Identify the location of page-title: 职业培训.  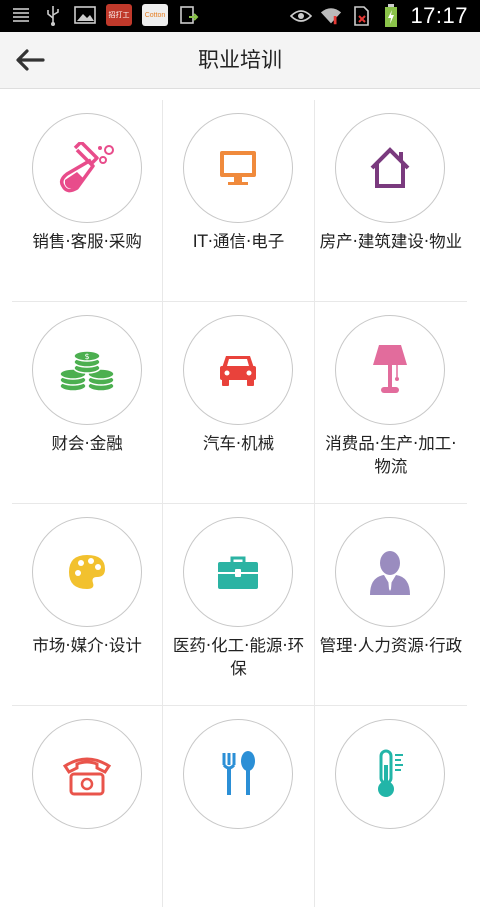
(240, 60).